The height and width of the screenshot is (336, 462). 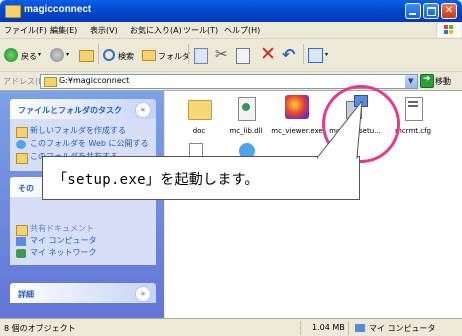 I want to click on task-new-folder: 新しいフォルダを作成する, so click(x=78, y=130).